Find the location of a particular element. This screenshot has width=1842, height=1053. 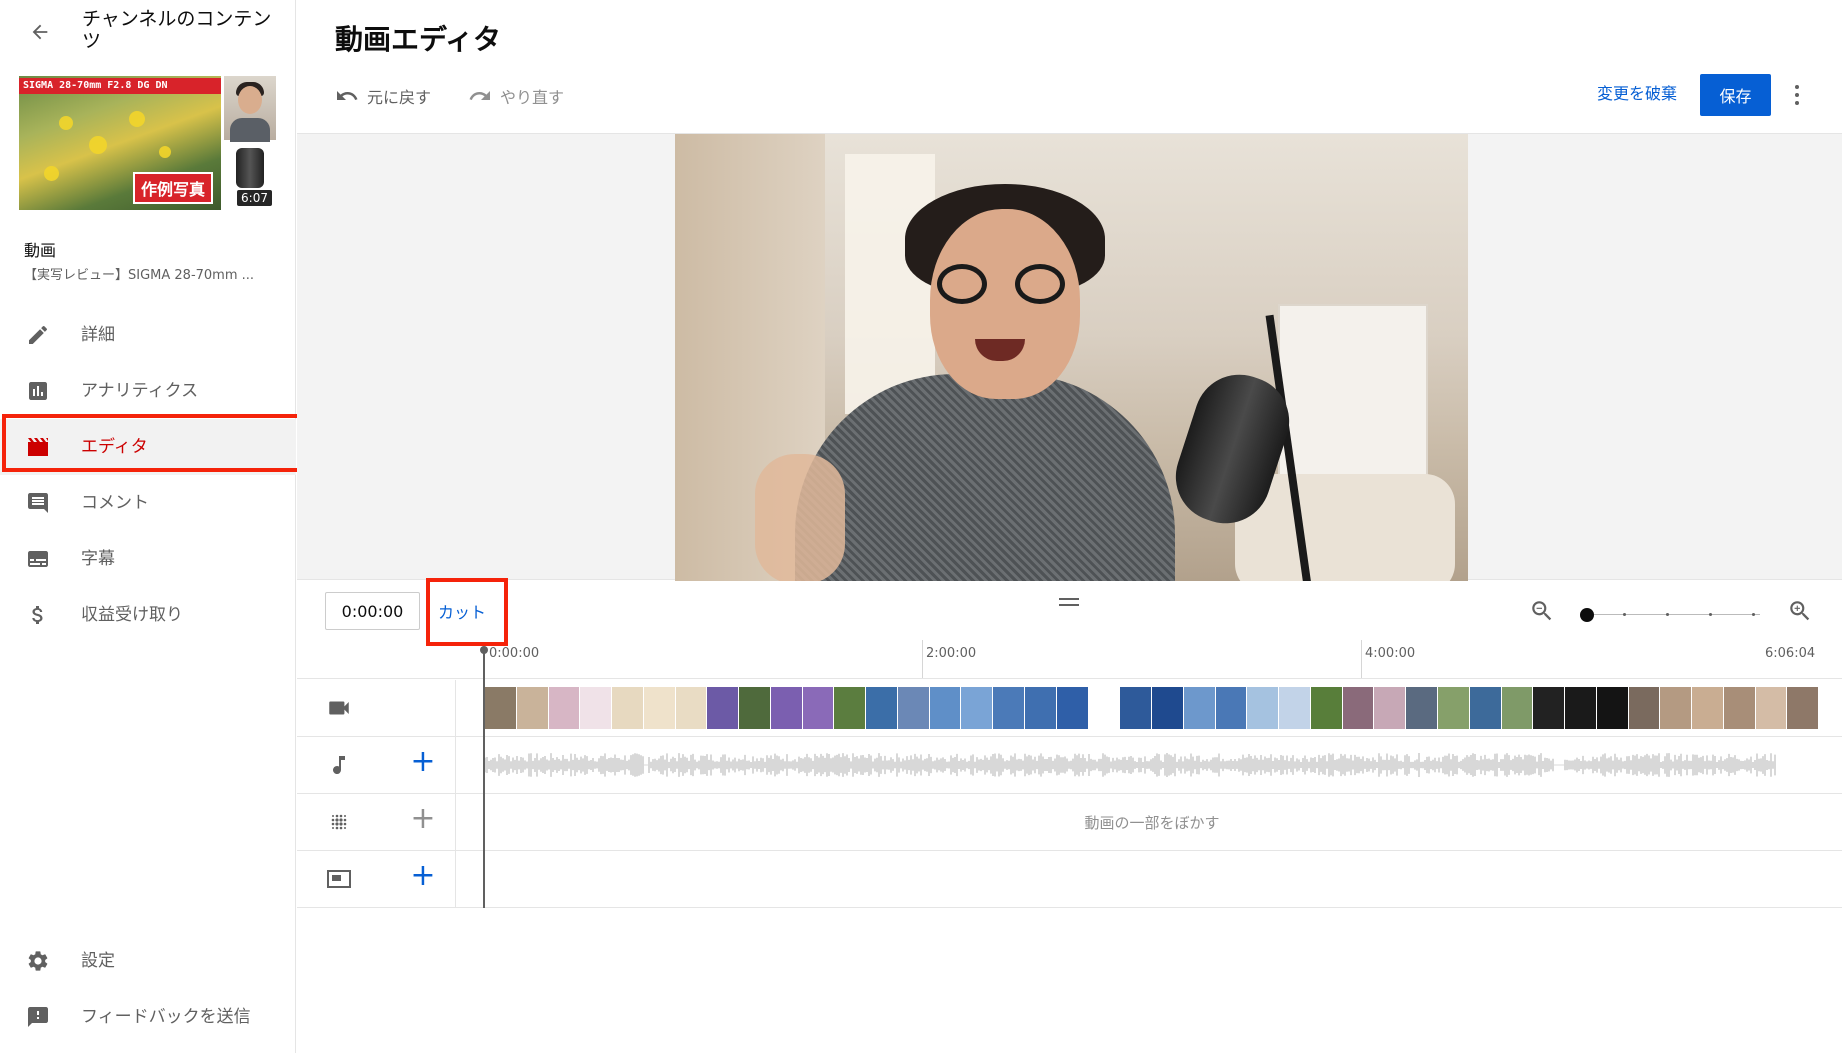

zoom-track is located at coordinates (1670, 614).